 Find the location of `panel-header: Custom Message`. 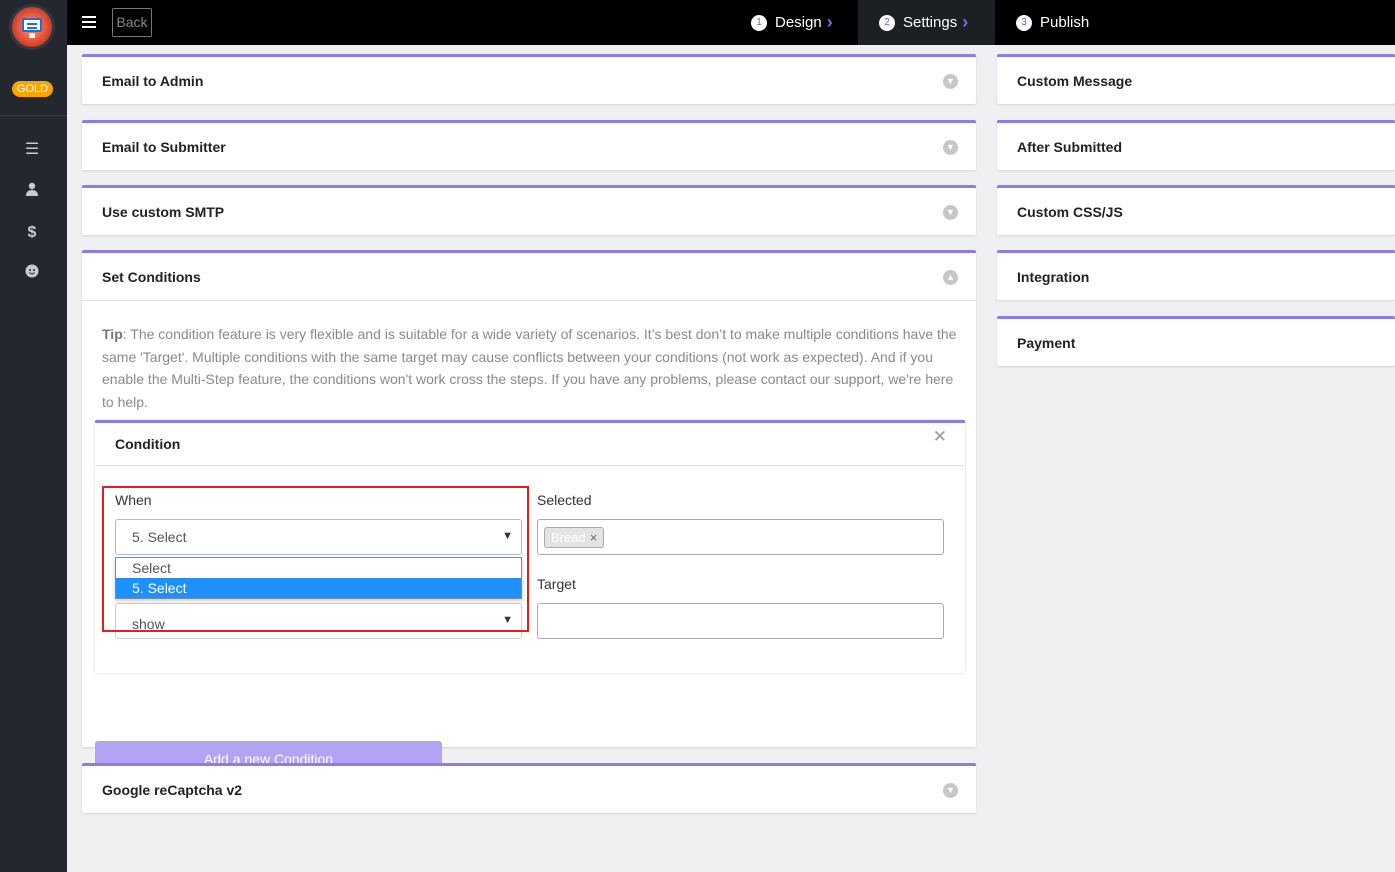

panel-header: Custom Message is located at coordinates (1196, 80).